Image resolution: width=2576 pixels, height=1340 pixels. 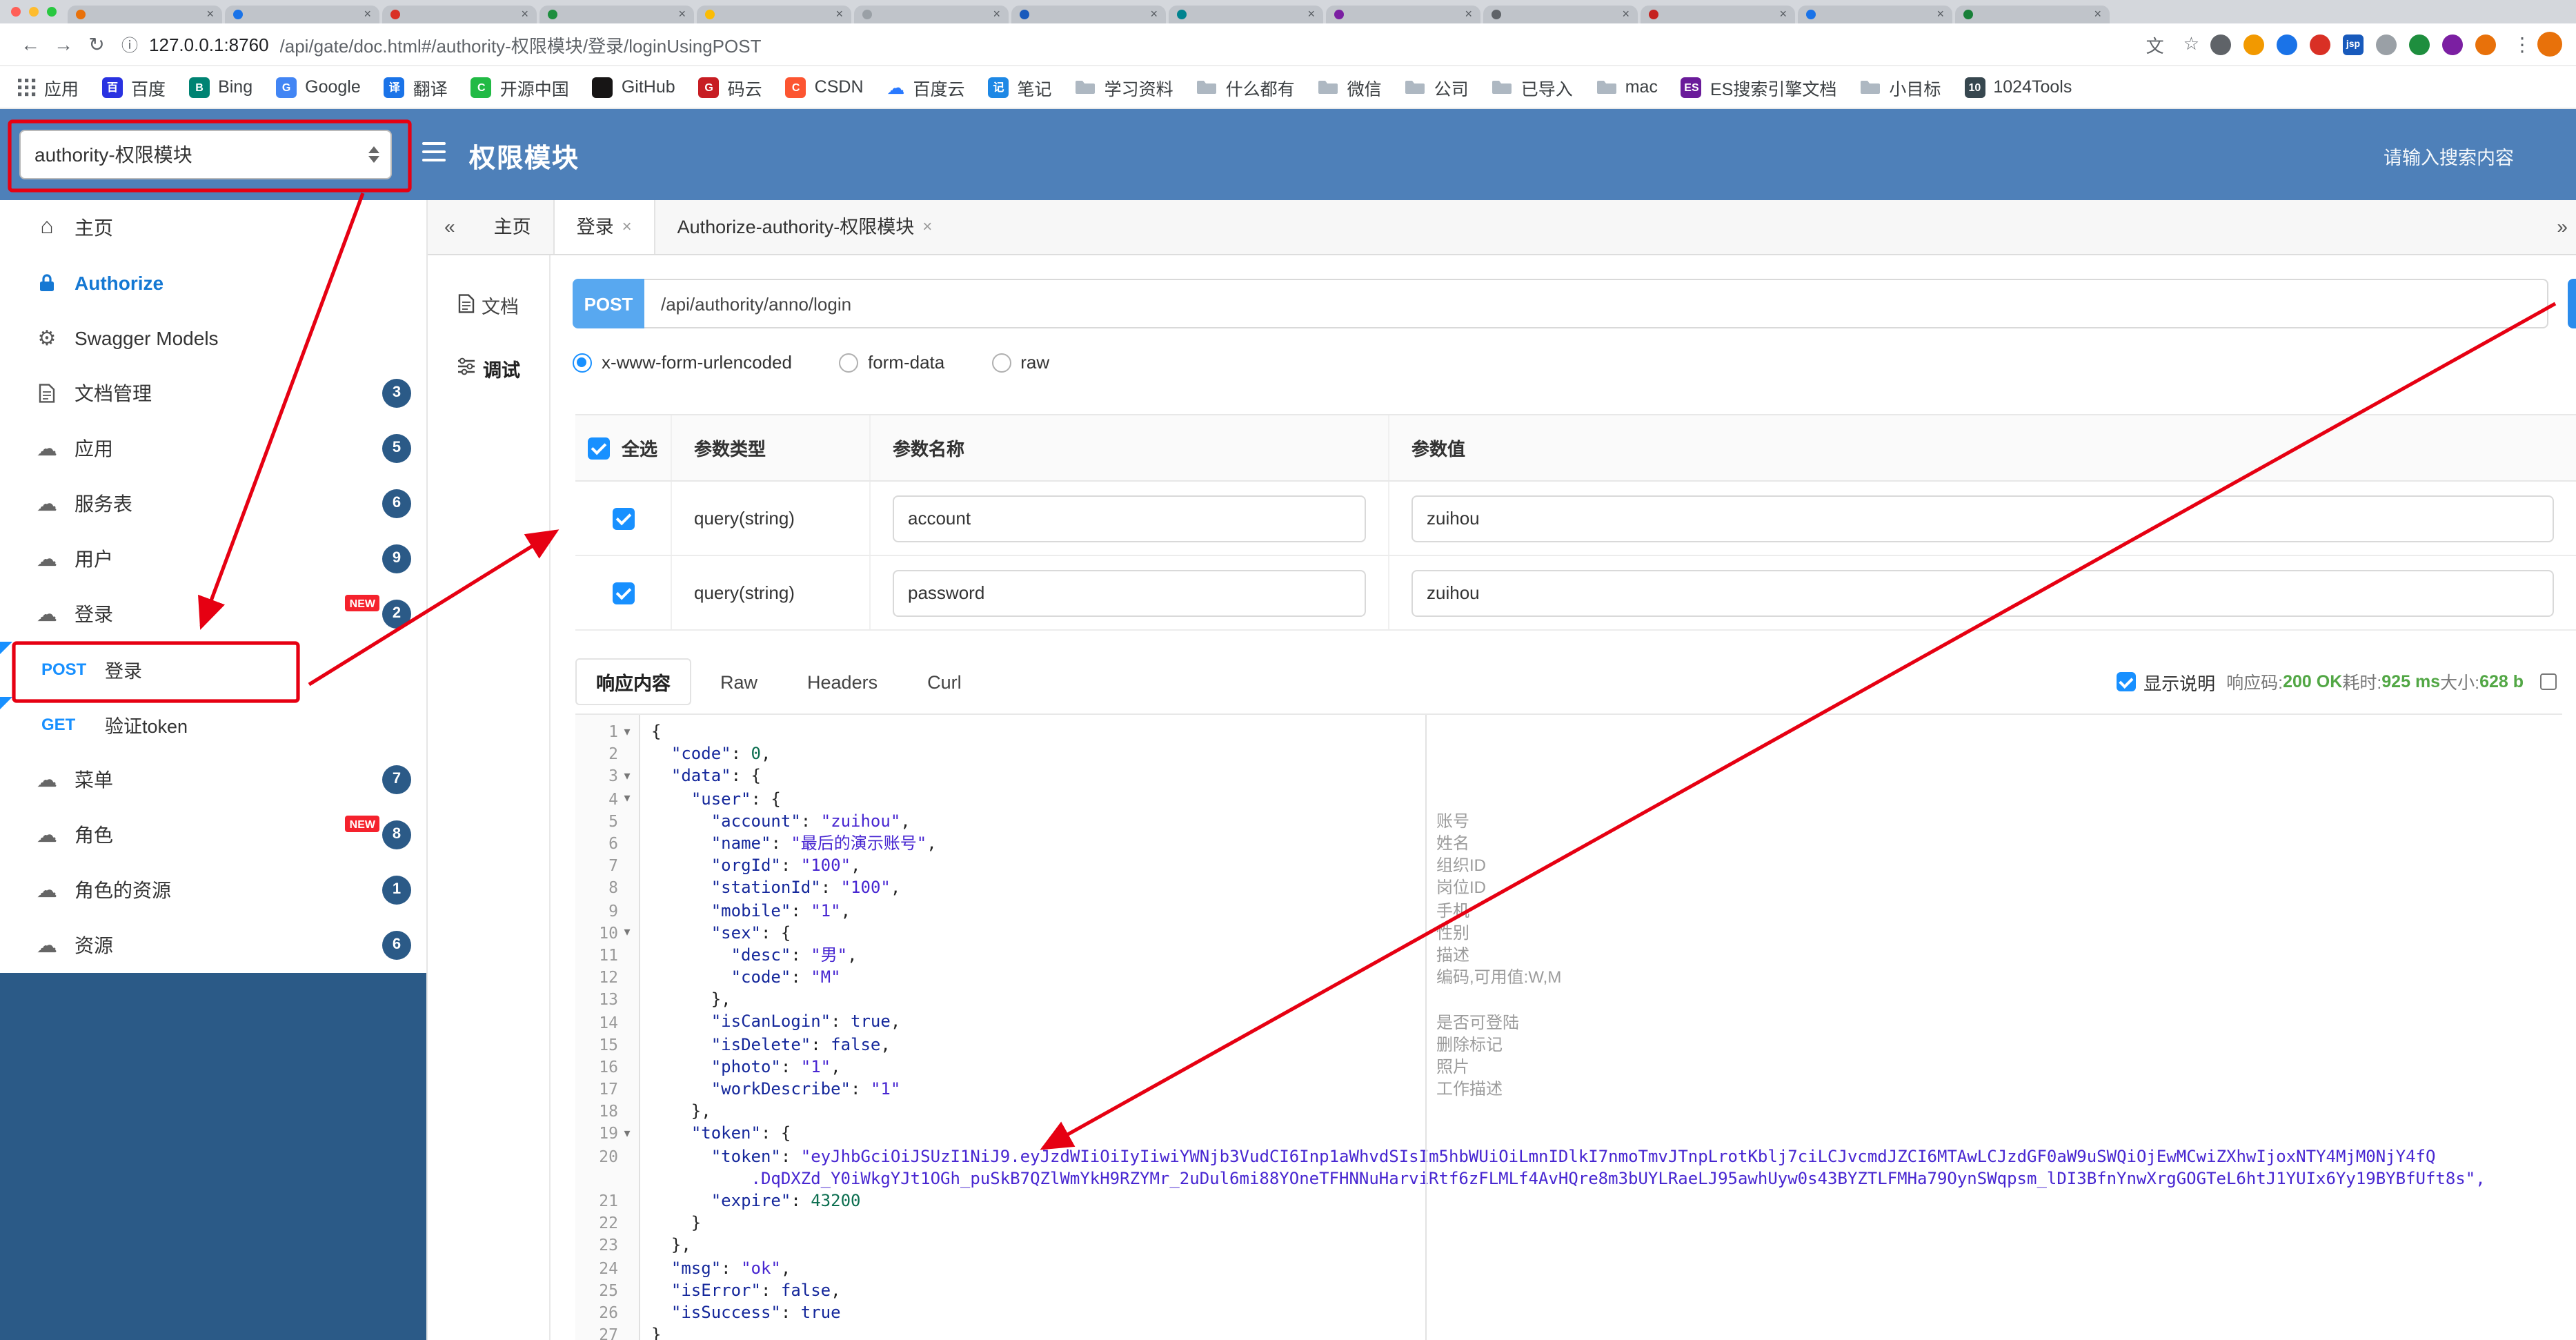 What do you see at coordinates (205, 154) in the screenshot?
I see `module-select: authority-权限模块` at bounding box center [205, 154].